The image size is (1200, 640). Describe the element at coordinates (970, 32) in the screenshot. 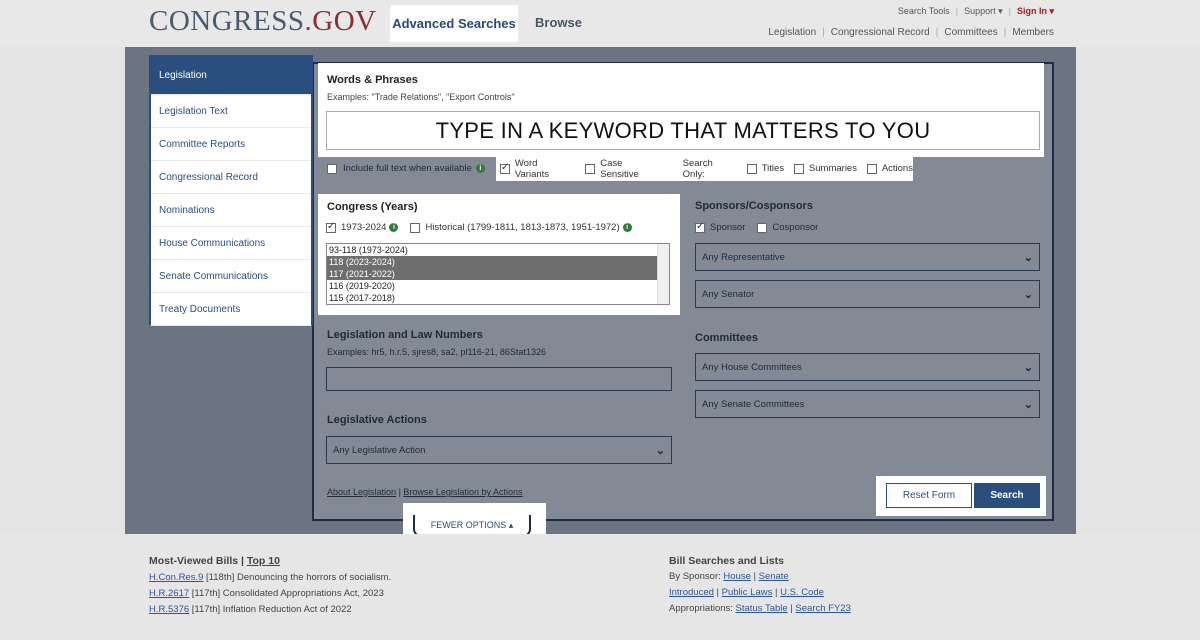

I see `subnav-committees: Committees` at that location.